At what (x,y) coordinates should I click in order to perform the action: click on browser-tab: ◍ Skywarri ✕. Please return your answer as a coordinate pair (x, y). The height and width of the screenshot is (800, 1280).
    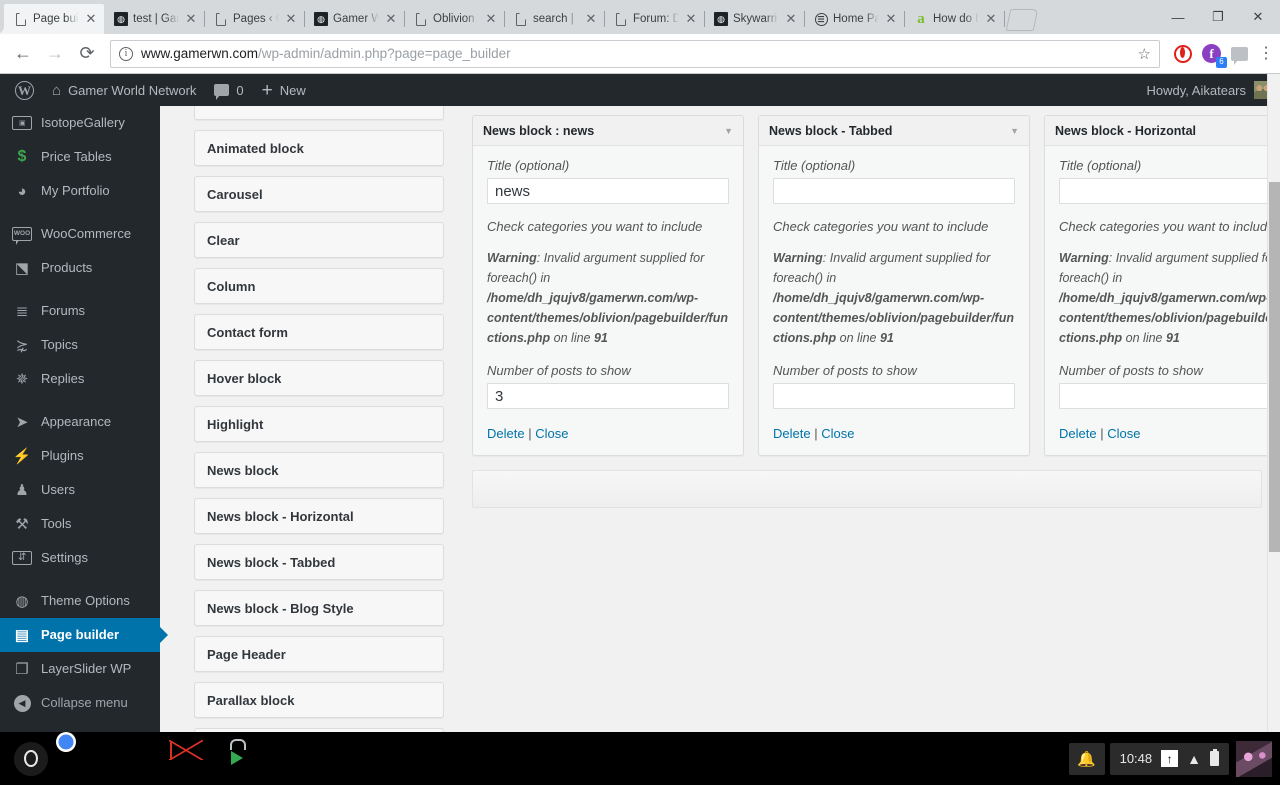
    Looking at the image, I should click on (754, 19).